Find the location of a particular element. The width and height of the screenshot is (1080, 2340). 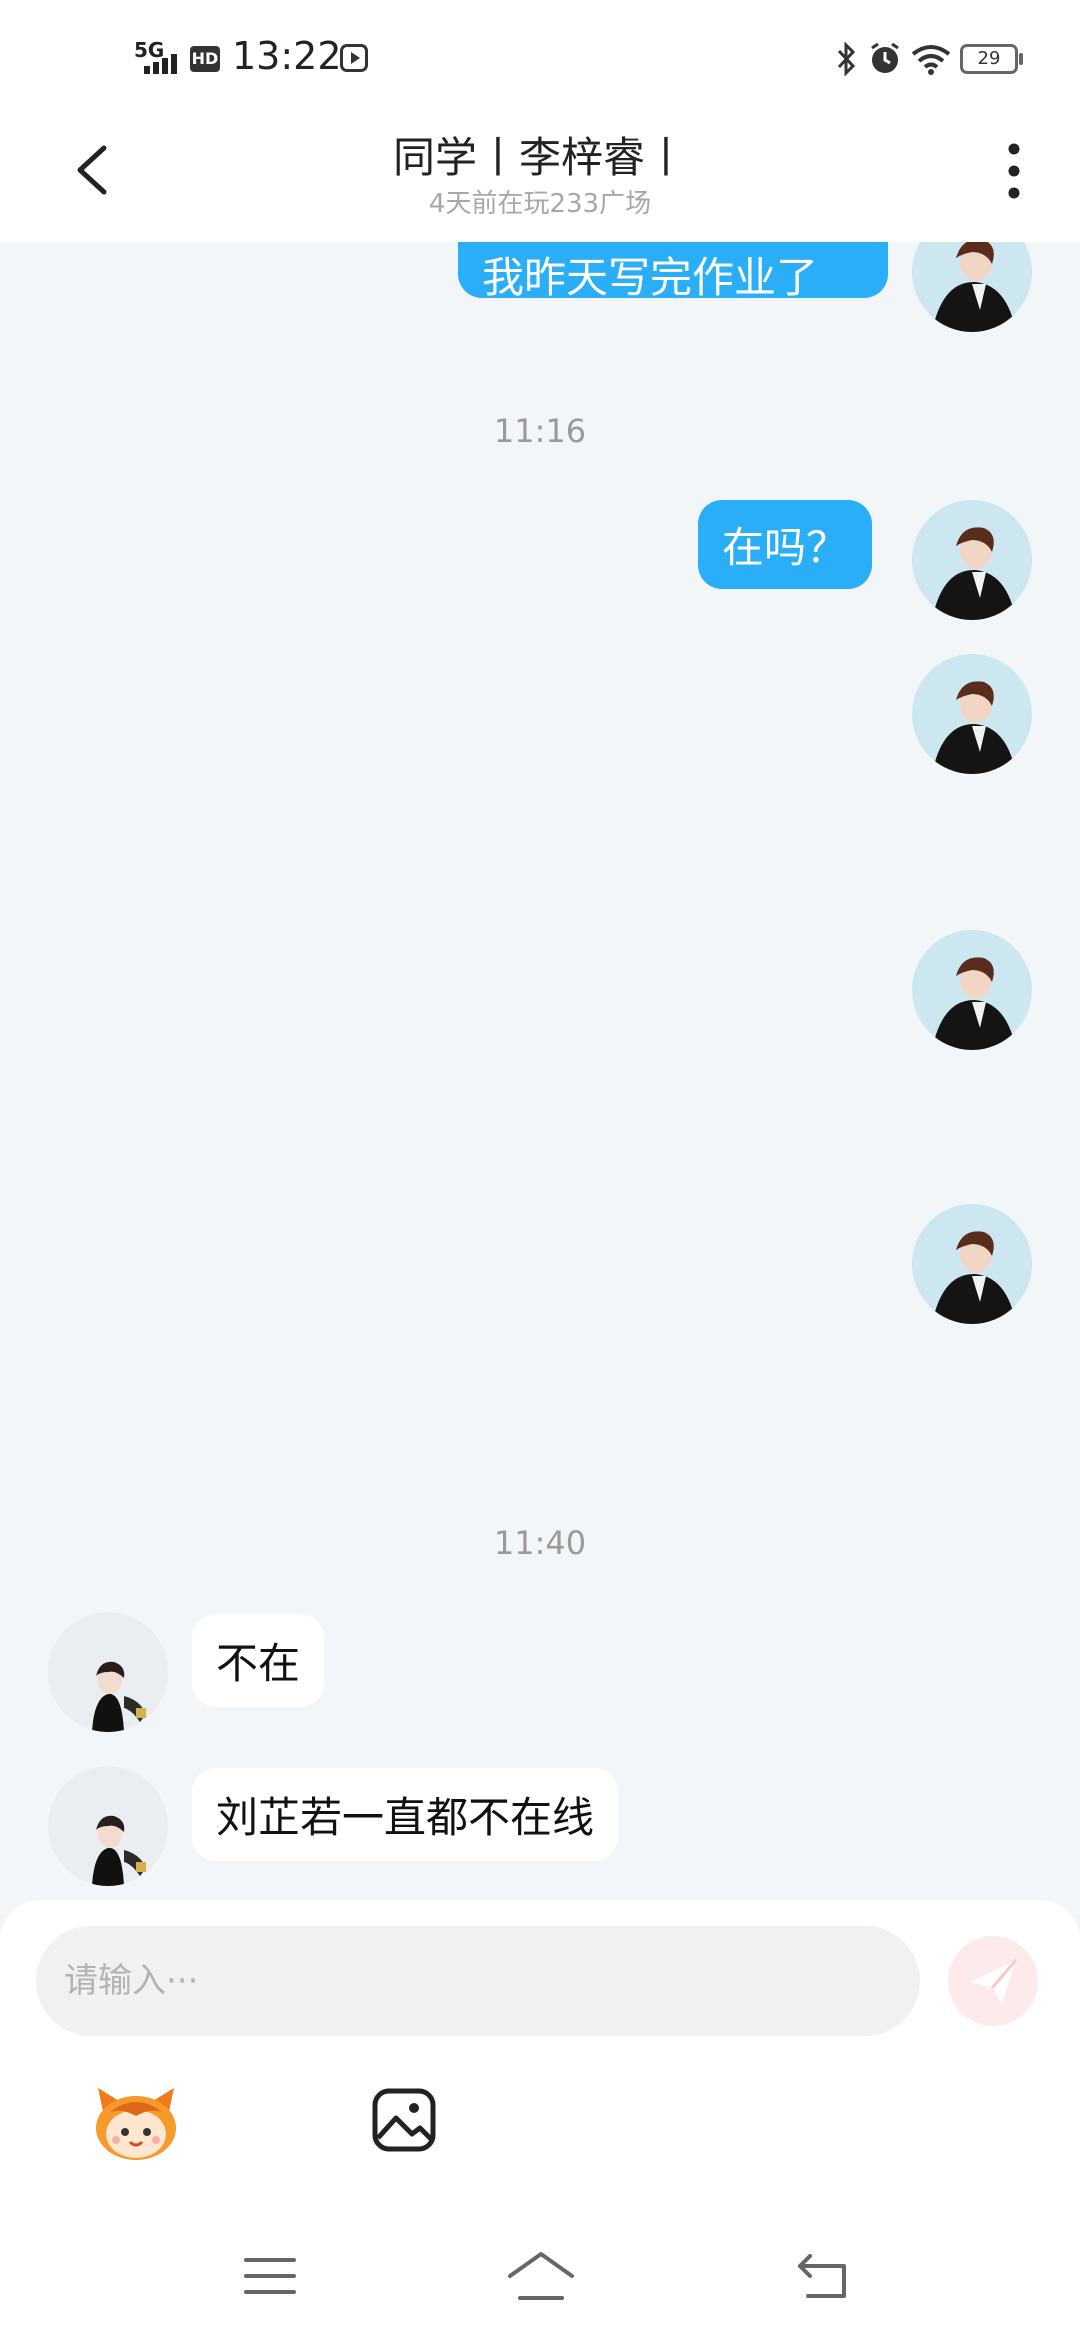

send-button is located at coordinates (993, 1981).